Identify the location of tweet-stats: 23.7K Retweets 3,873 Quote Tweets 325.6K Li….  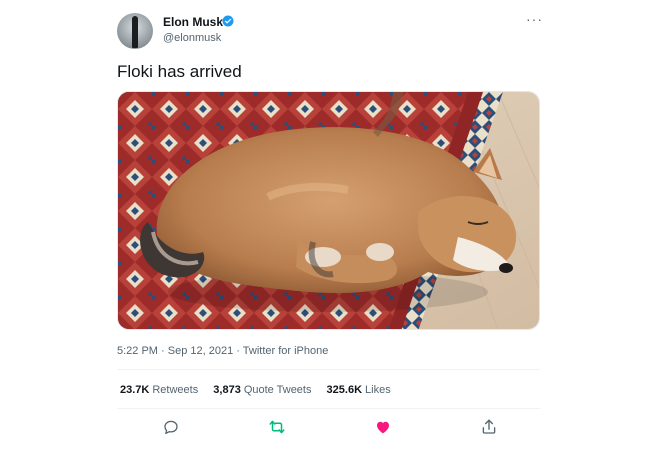
(261, 390).